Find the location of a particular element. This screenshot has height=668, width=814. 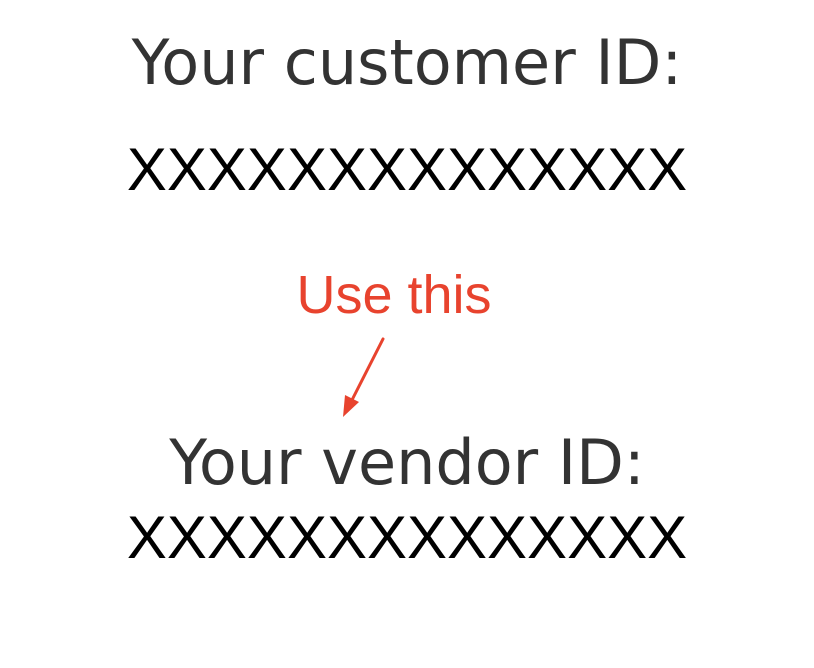

vendor-id-value: XXXXXXXXXXXXXX is located at coordinates (407, 537).